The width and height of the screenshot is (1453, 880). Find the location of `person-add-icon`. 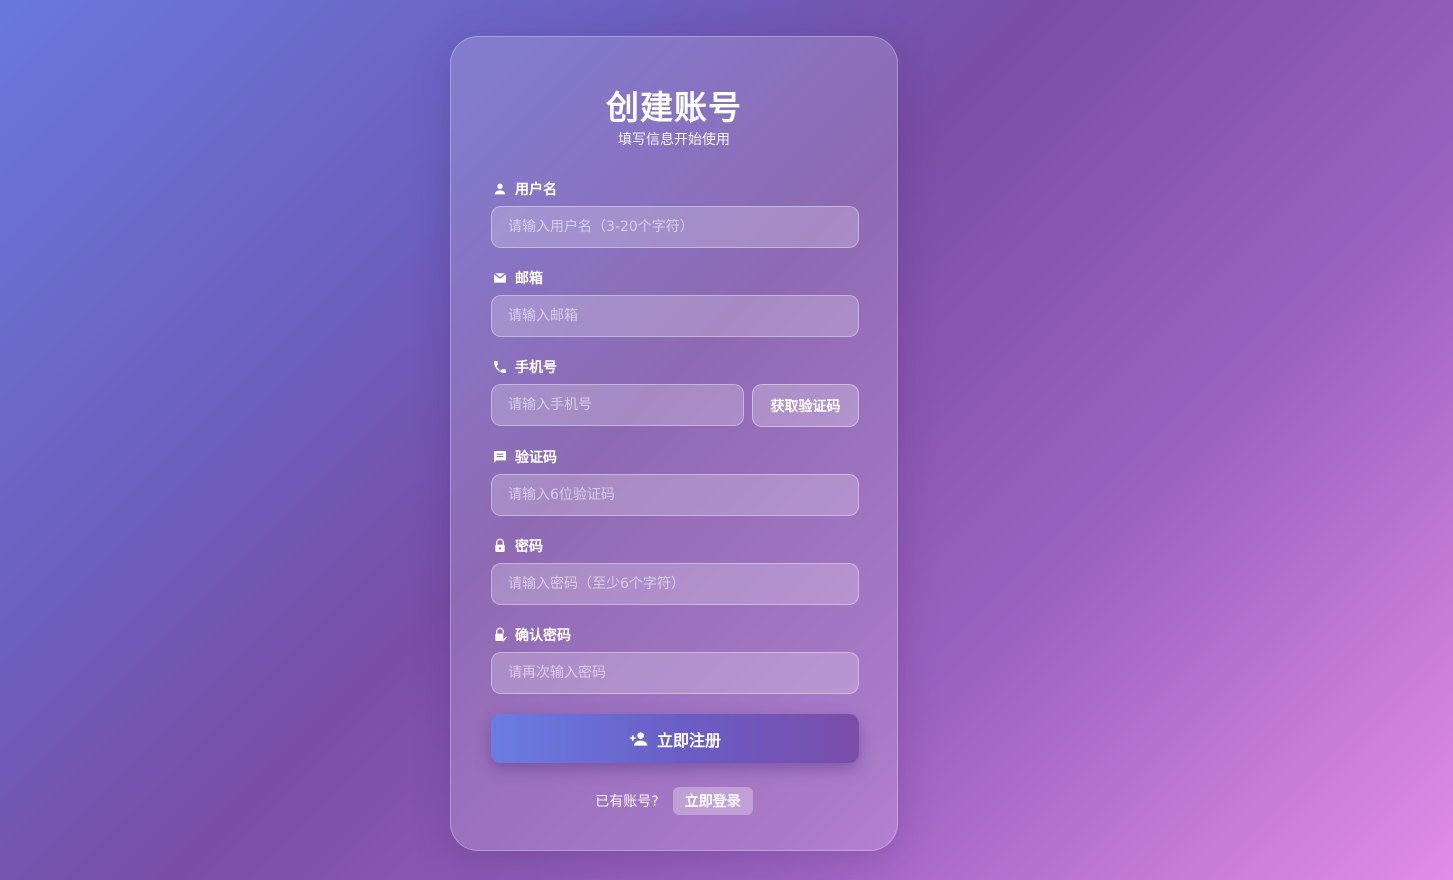

person-add-icon is located at coordinates (639, 739).